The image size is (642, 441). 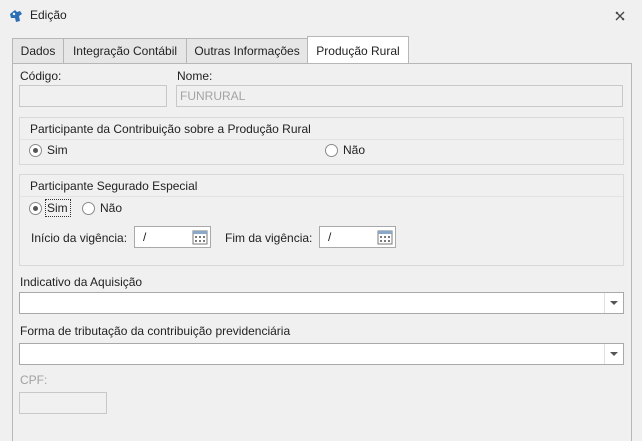 What do you see at coordinates (111, 208) in the screenshot?
I see `segurado-nao-label: Não` at bounding box center [111, 208].